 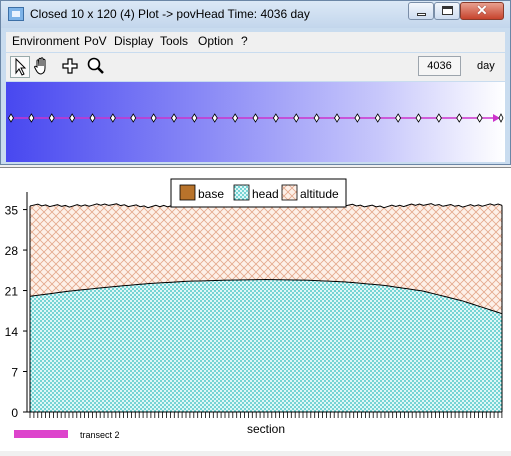 What do you see at coordinates (100, 435) in the screenshot?
I see `transect-label: transect 2` at bounding box center [100, 435].